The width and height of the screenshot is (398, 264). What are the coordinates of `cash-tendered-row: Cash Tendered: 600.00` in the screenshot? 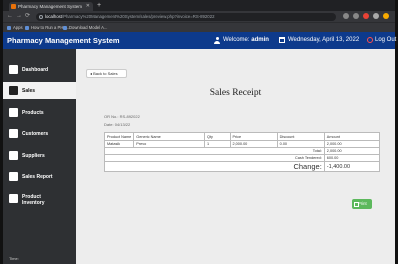 It's located at (242, 158).